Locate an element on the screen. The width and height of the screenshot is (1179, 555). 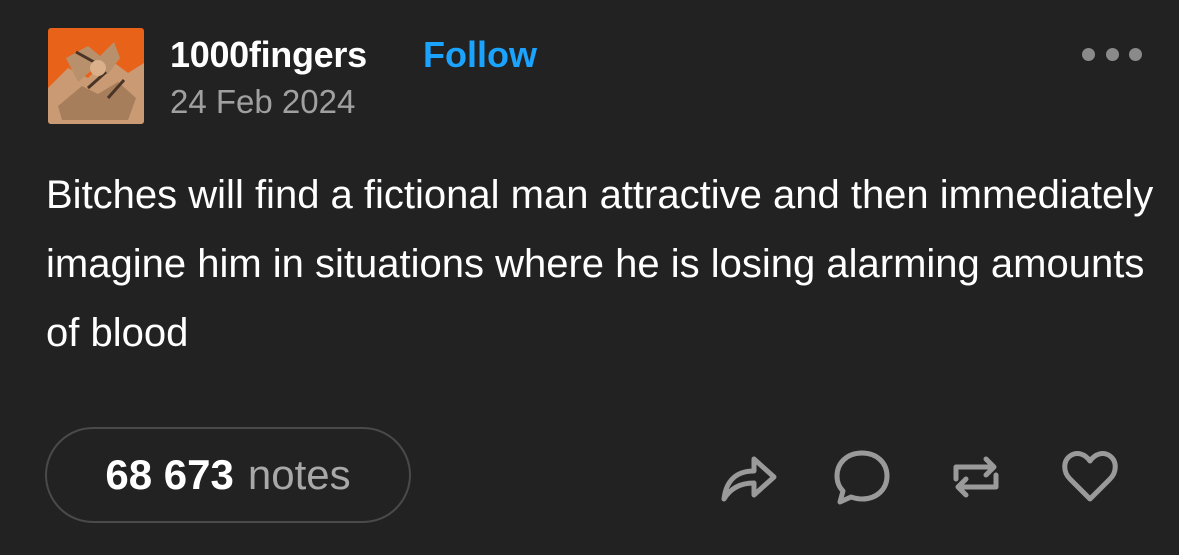
follow-button: Follow is located at coordinates (480, 55).